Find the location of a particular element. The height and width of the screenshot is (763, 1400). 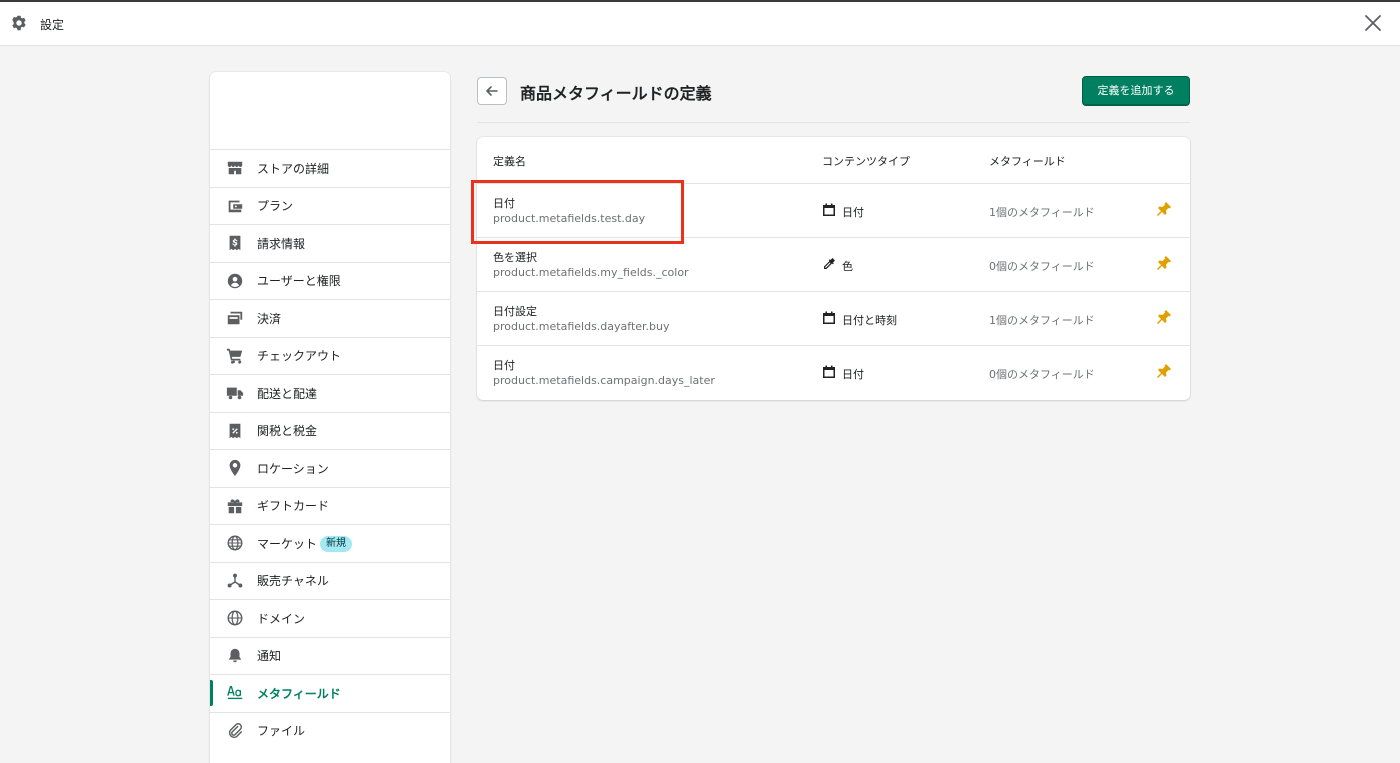

paperclip-icon is located at coordinates (235, 730).